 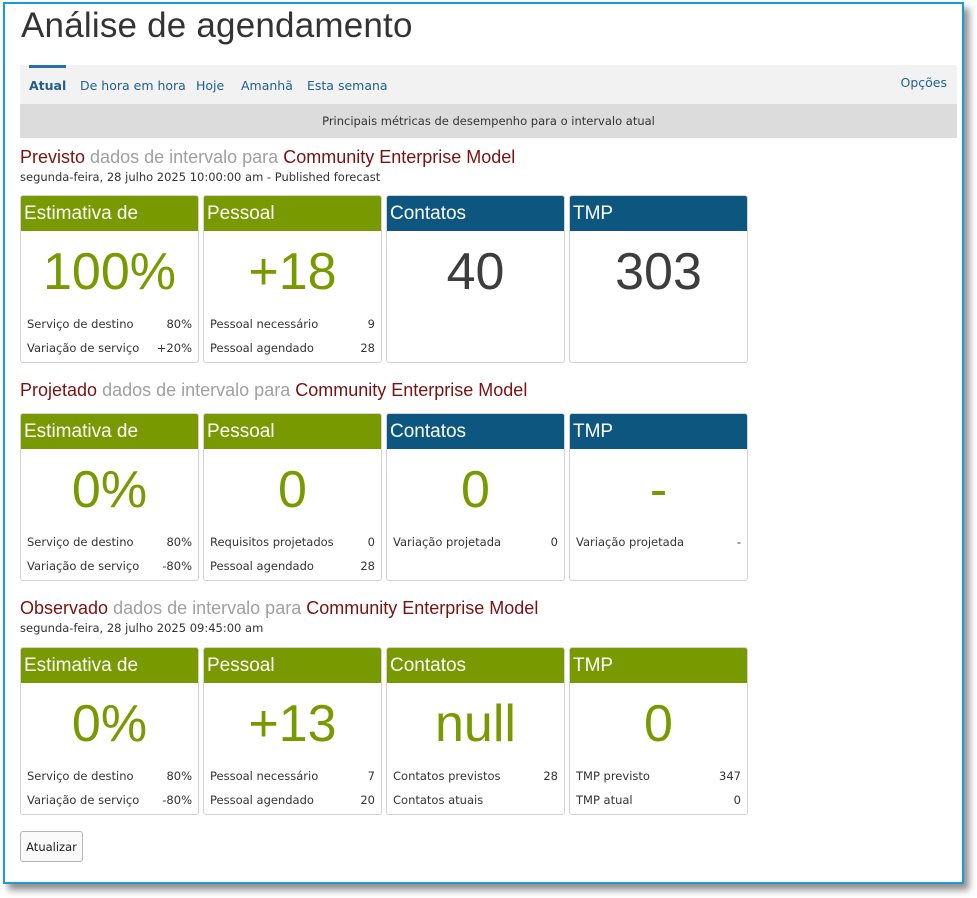 I want to click on metric-row: Pessoal agendado 20, so click(x=292, y=800).